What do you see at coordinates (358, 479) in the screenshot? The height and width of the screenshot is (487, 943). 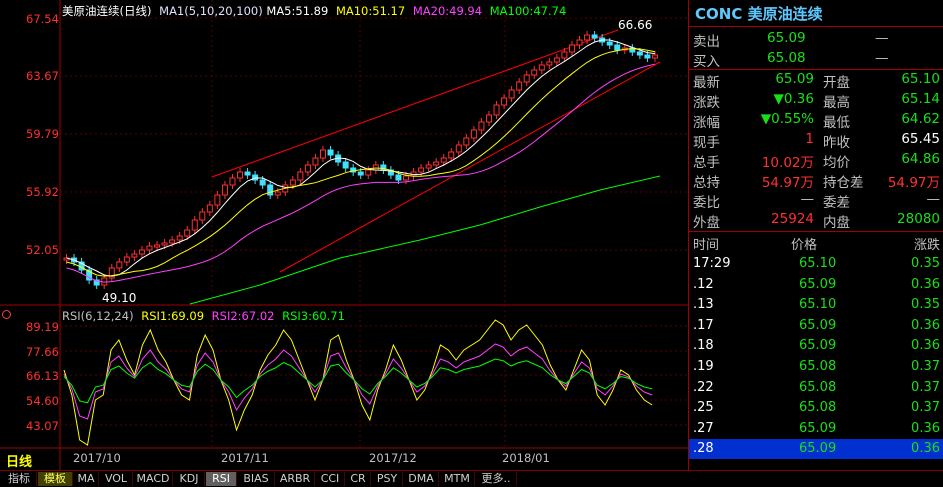 I see `tab-cr: CR` at bounding box center [358, 479].